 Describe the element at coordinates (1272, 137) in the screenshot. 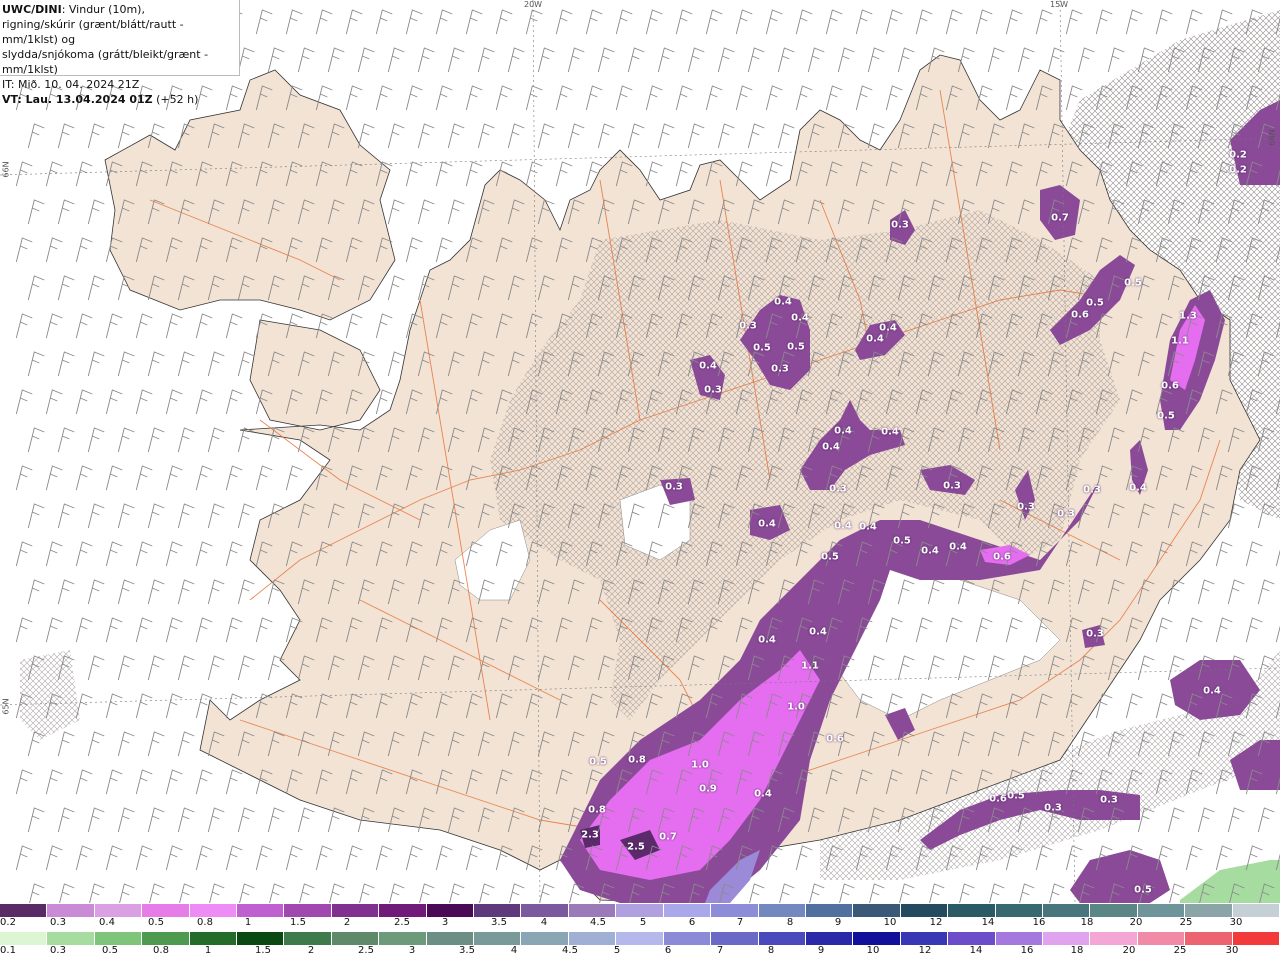

I see `lat-label-66n-right: 66N` at that location.